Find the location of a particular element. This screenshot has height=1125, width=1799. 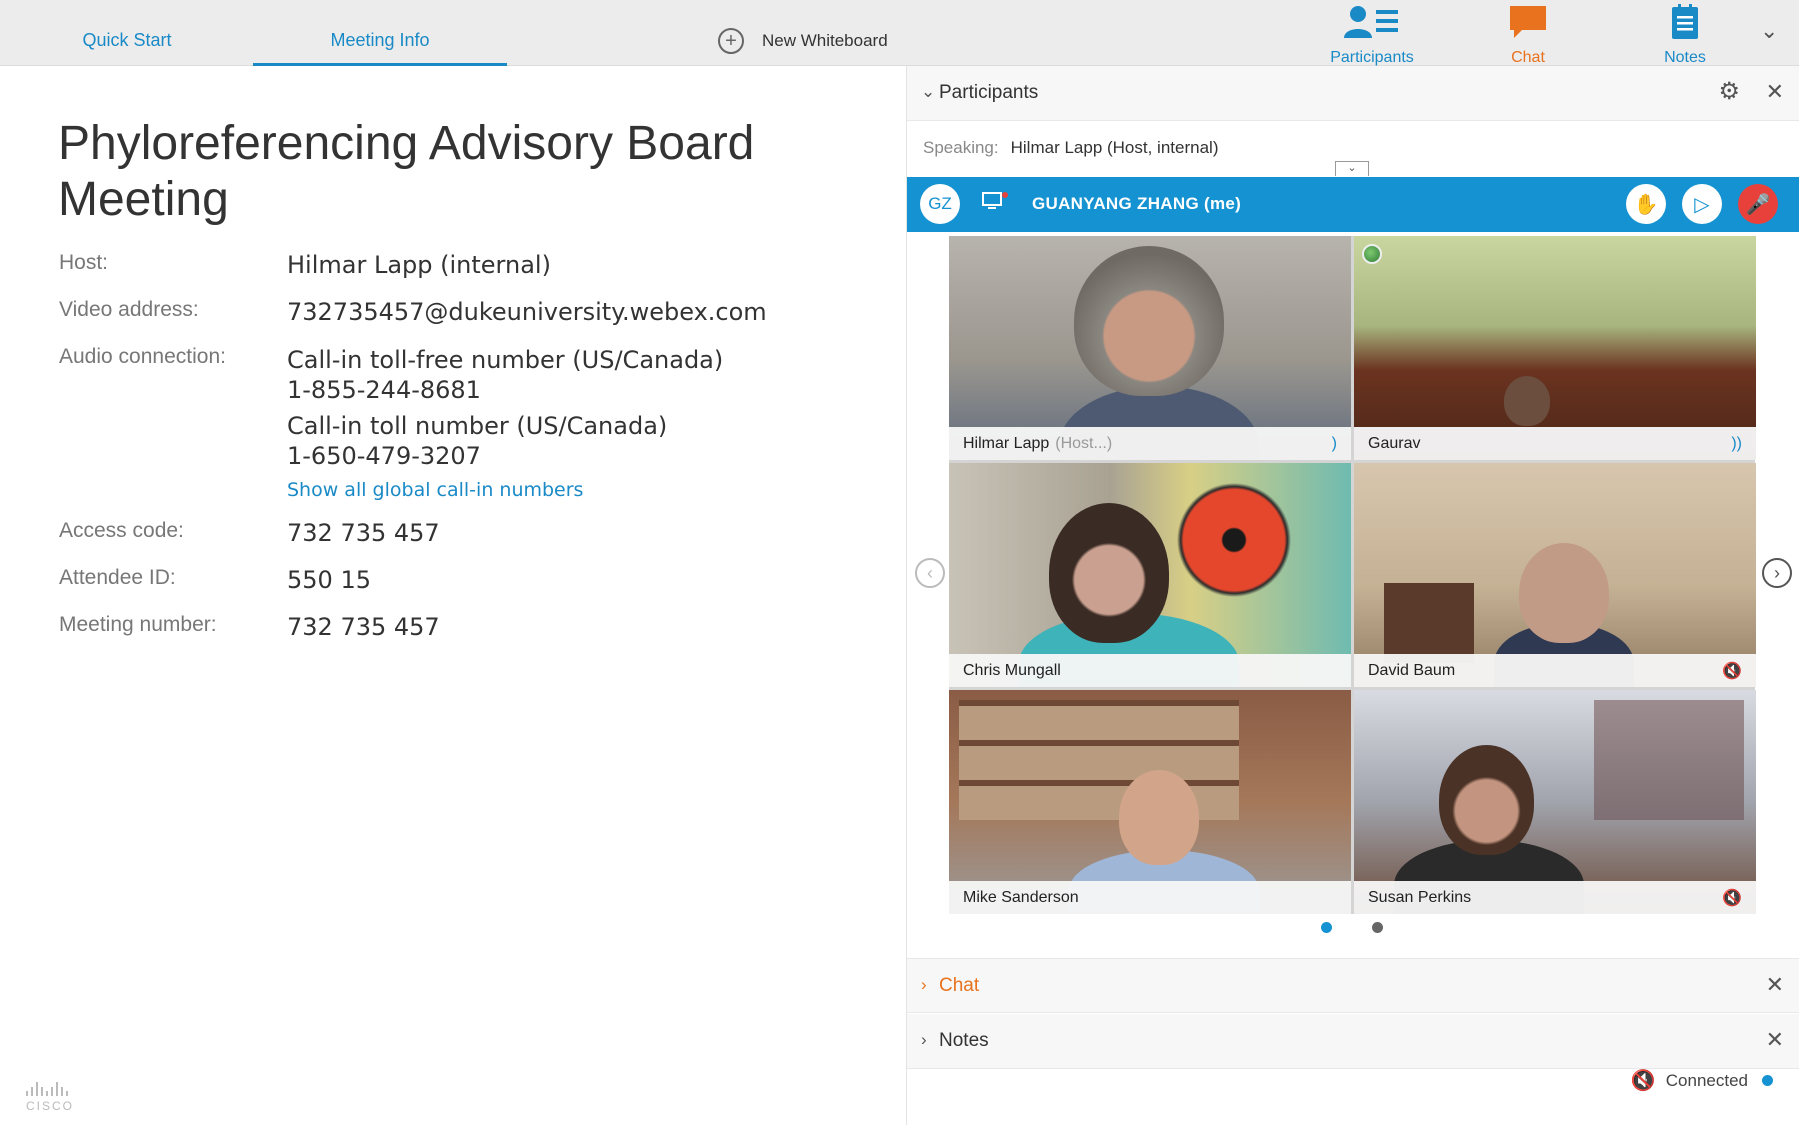

tab-quick-start: Quick Start is located at coordinates (127, 48).